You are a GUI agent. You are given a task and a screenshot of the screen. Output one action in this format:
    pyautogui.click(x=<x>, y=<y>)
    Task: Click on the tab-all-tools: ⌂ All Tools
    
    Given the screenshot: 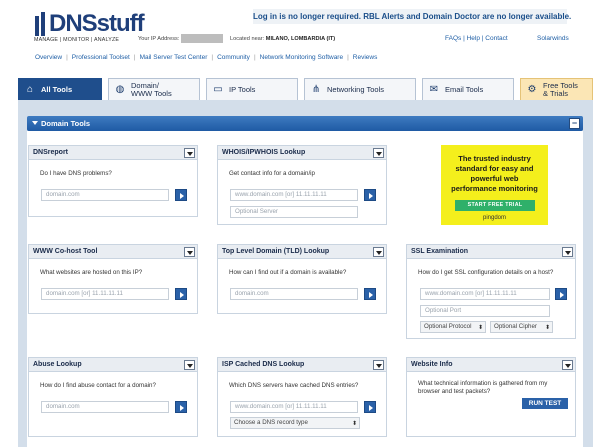 What is the action you would take?
    pyautogui.click(x=60, y=89)
    